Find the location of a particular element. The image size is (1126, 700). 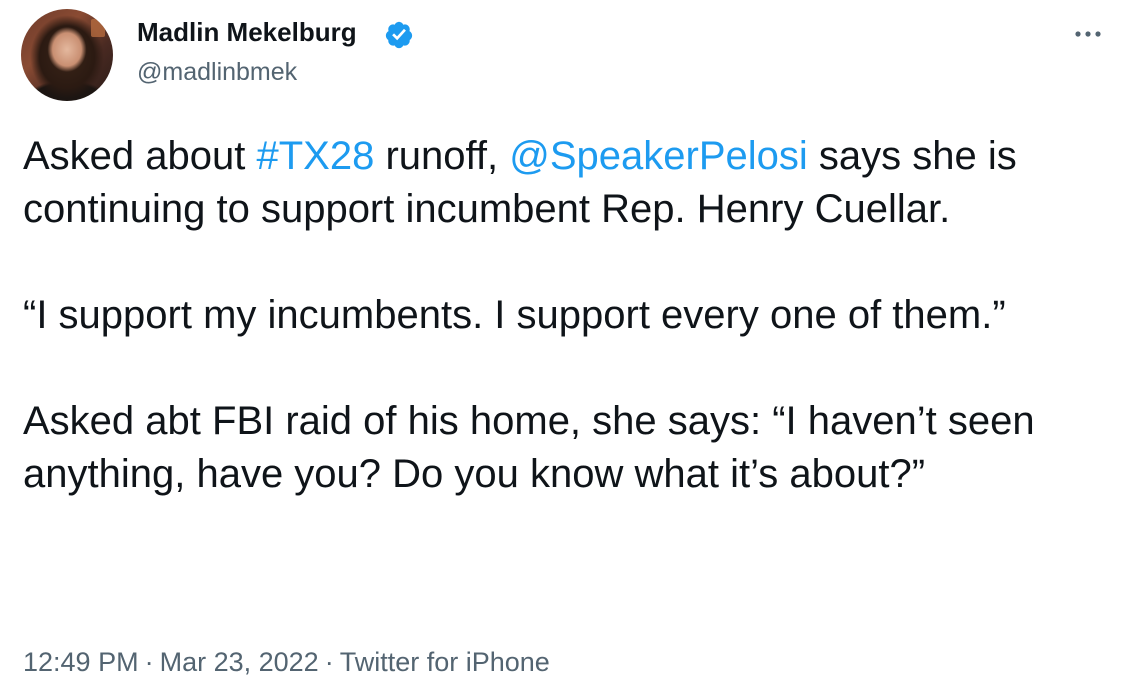

more-horizontal-icon is located at coordinates (1088, 34).